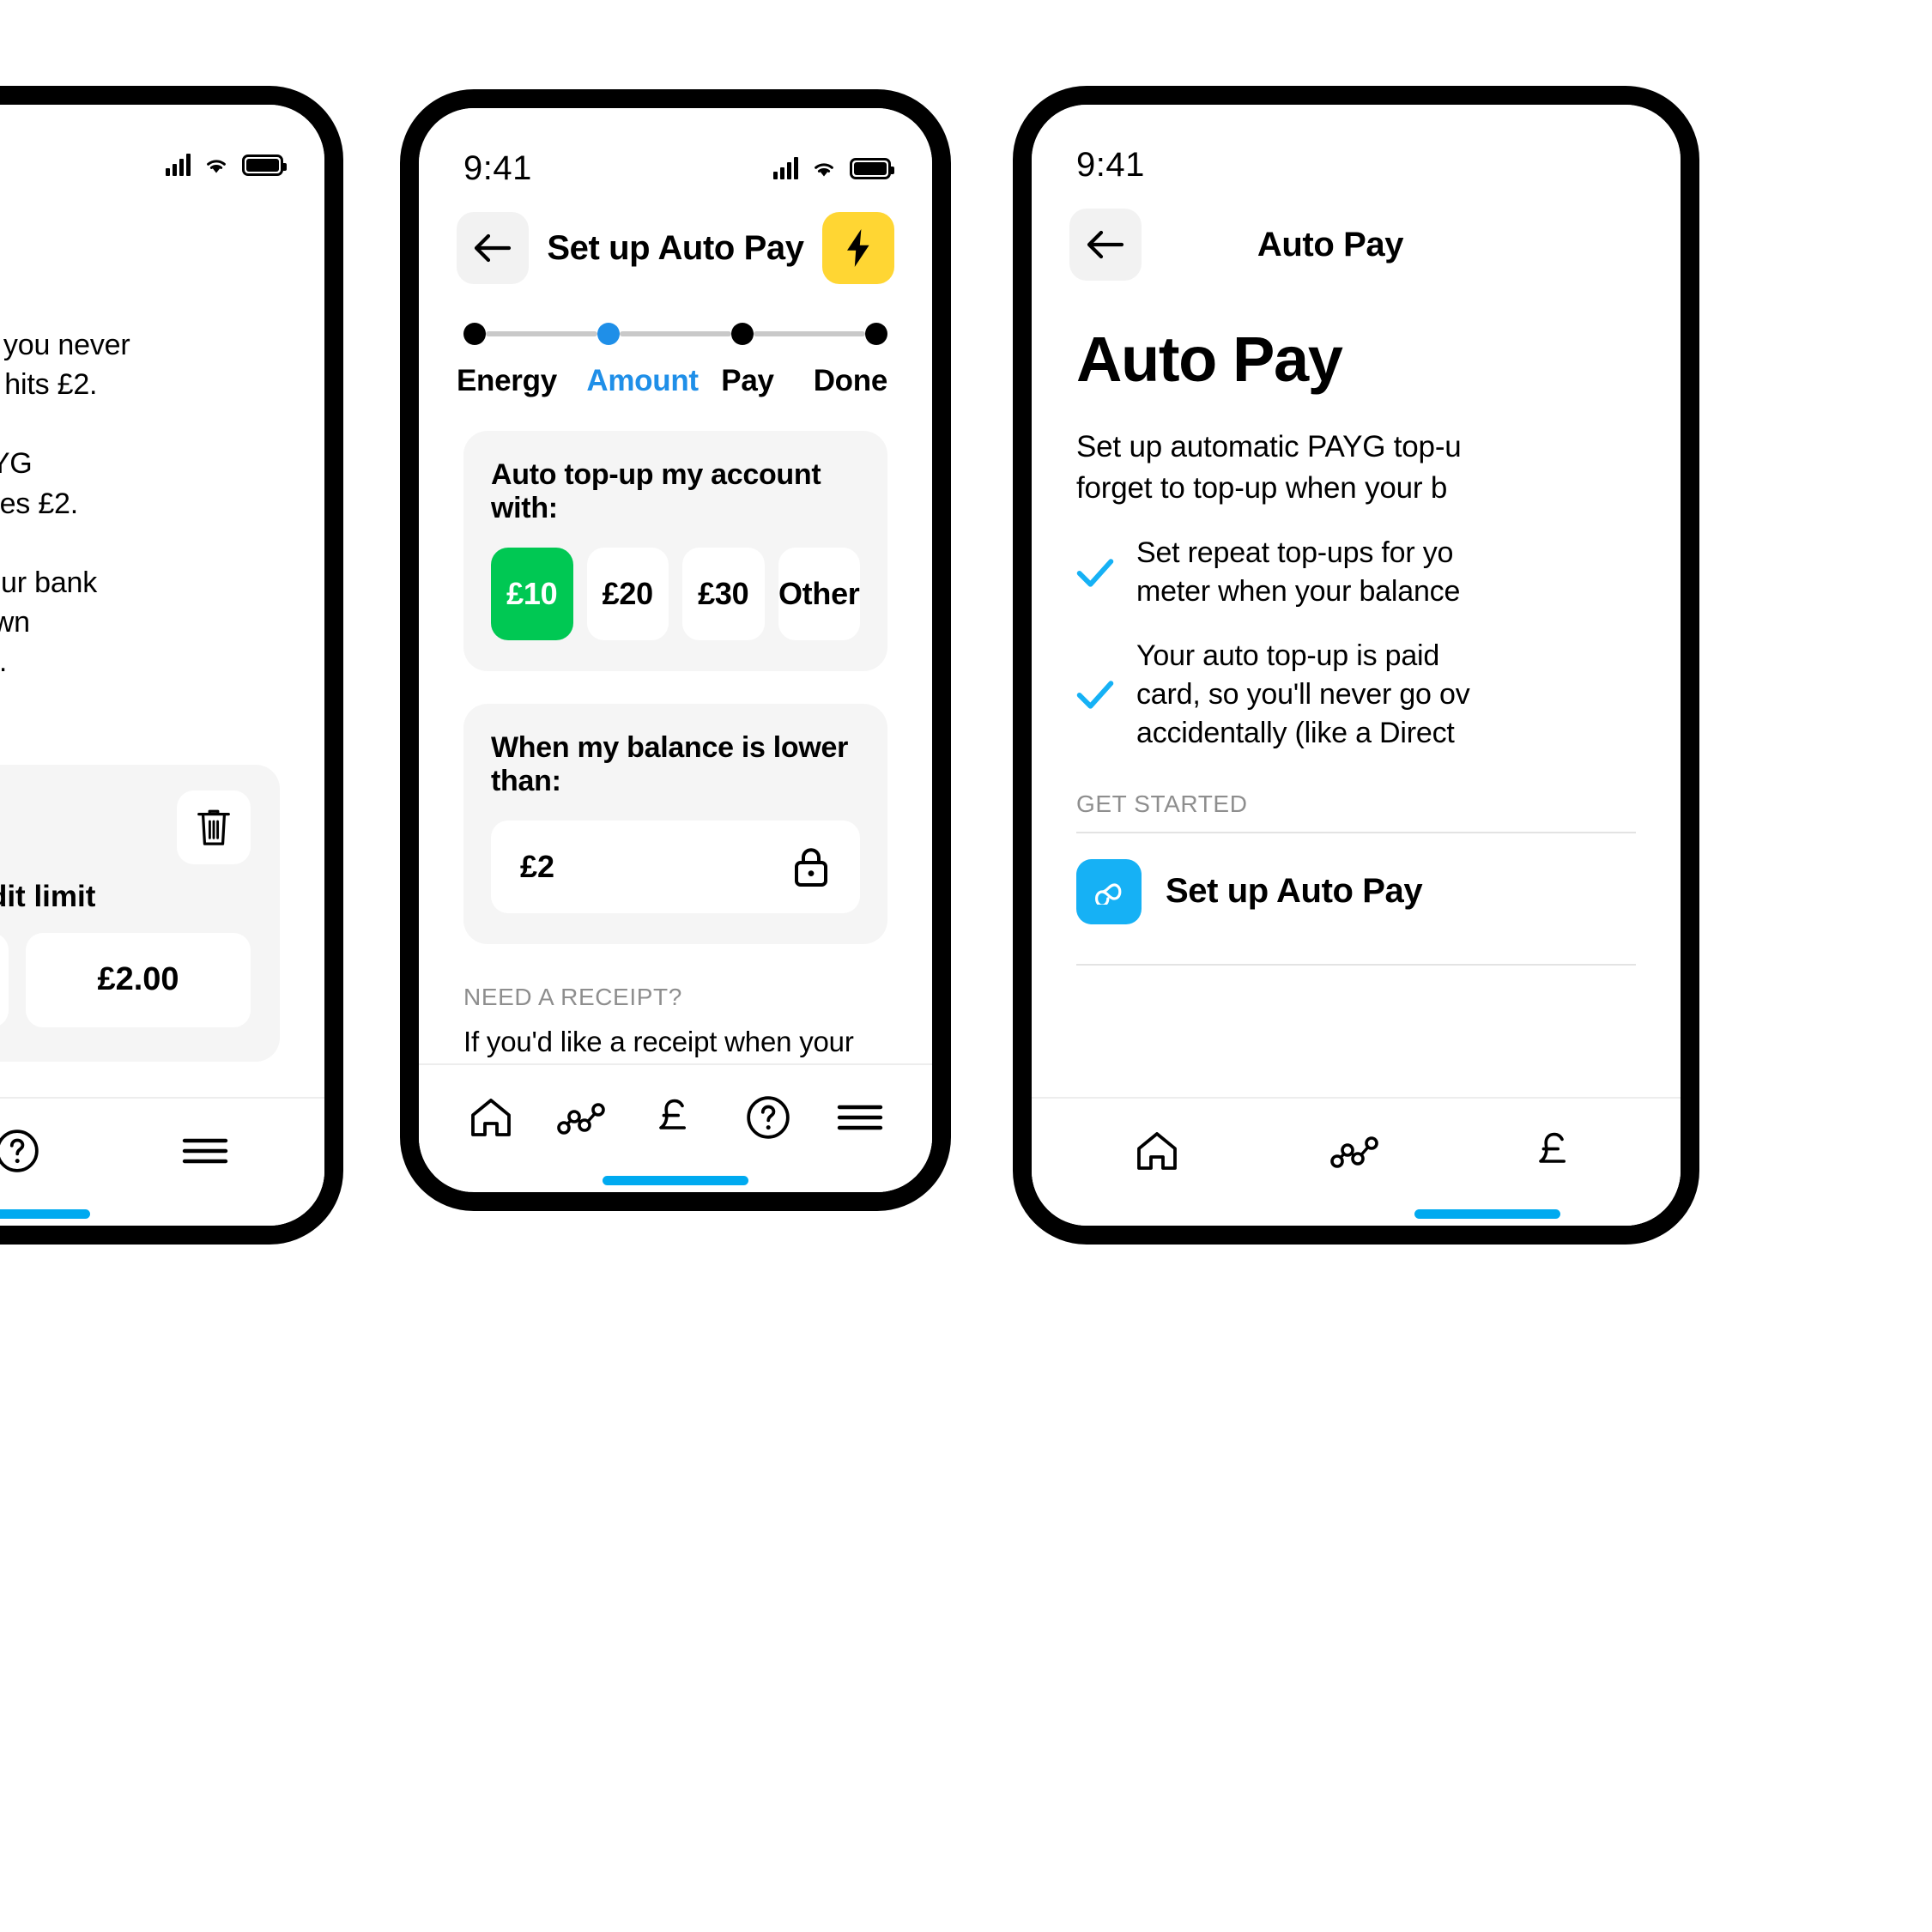 The image size is (1932, 1932). I want to click on step-label-pay: Pay, so click(748, 380).